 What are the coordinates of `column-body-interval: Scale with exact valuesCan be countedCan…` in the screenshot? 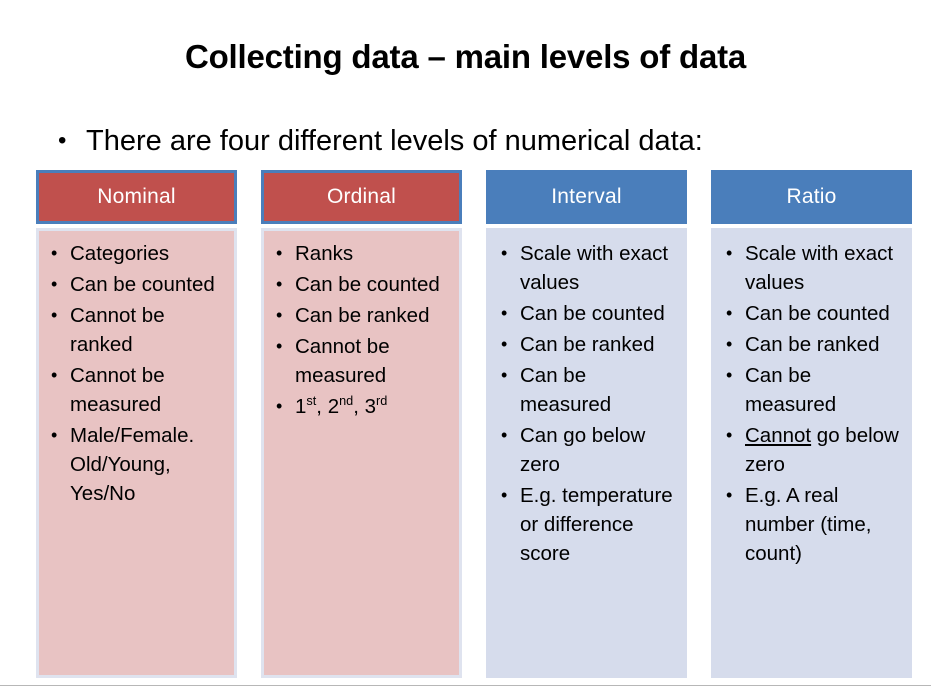 It's located at (586, 453).